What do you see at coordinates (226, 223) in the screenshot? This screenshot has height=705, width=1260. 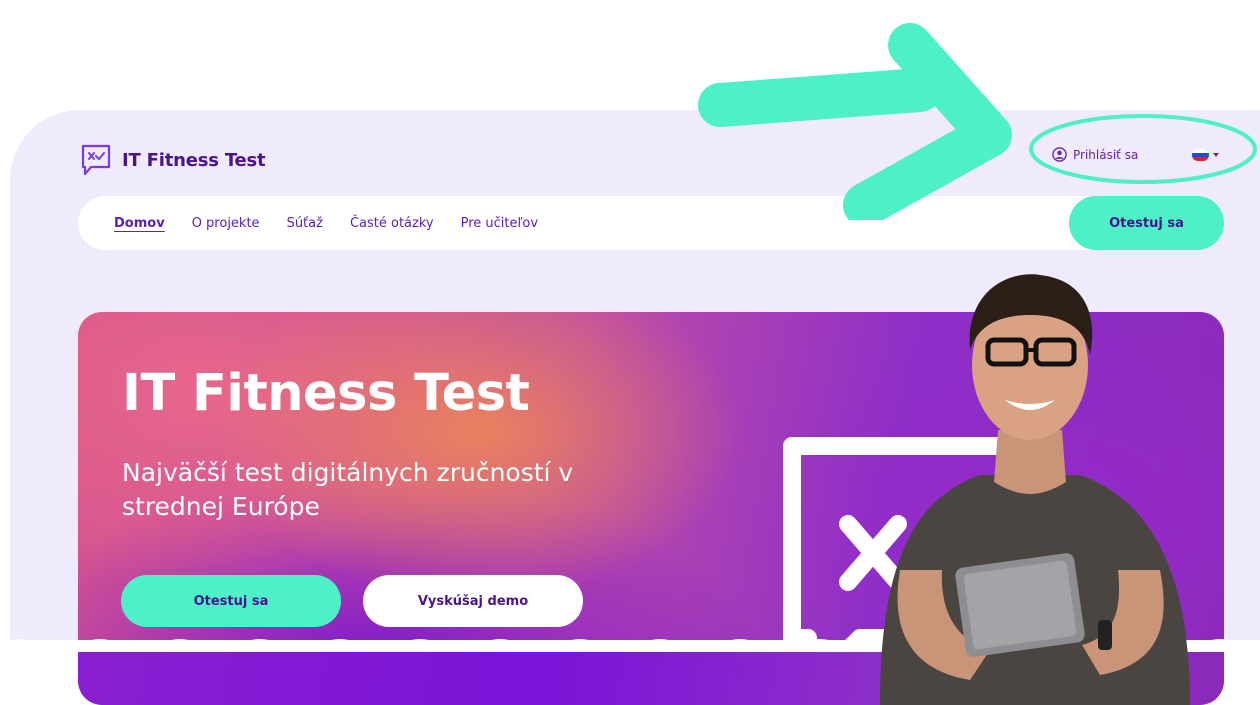 I see `nav-item-o-projekte: O projekte` at bounding box center [226, 223].